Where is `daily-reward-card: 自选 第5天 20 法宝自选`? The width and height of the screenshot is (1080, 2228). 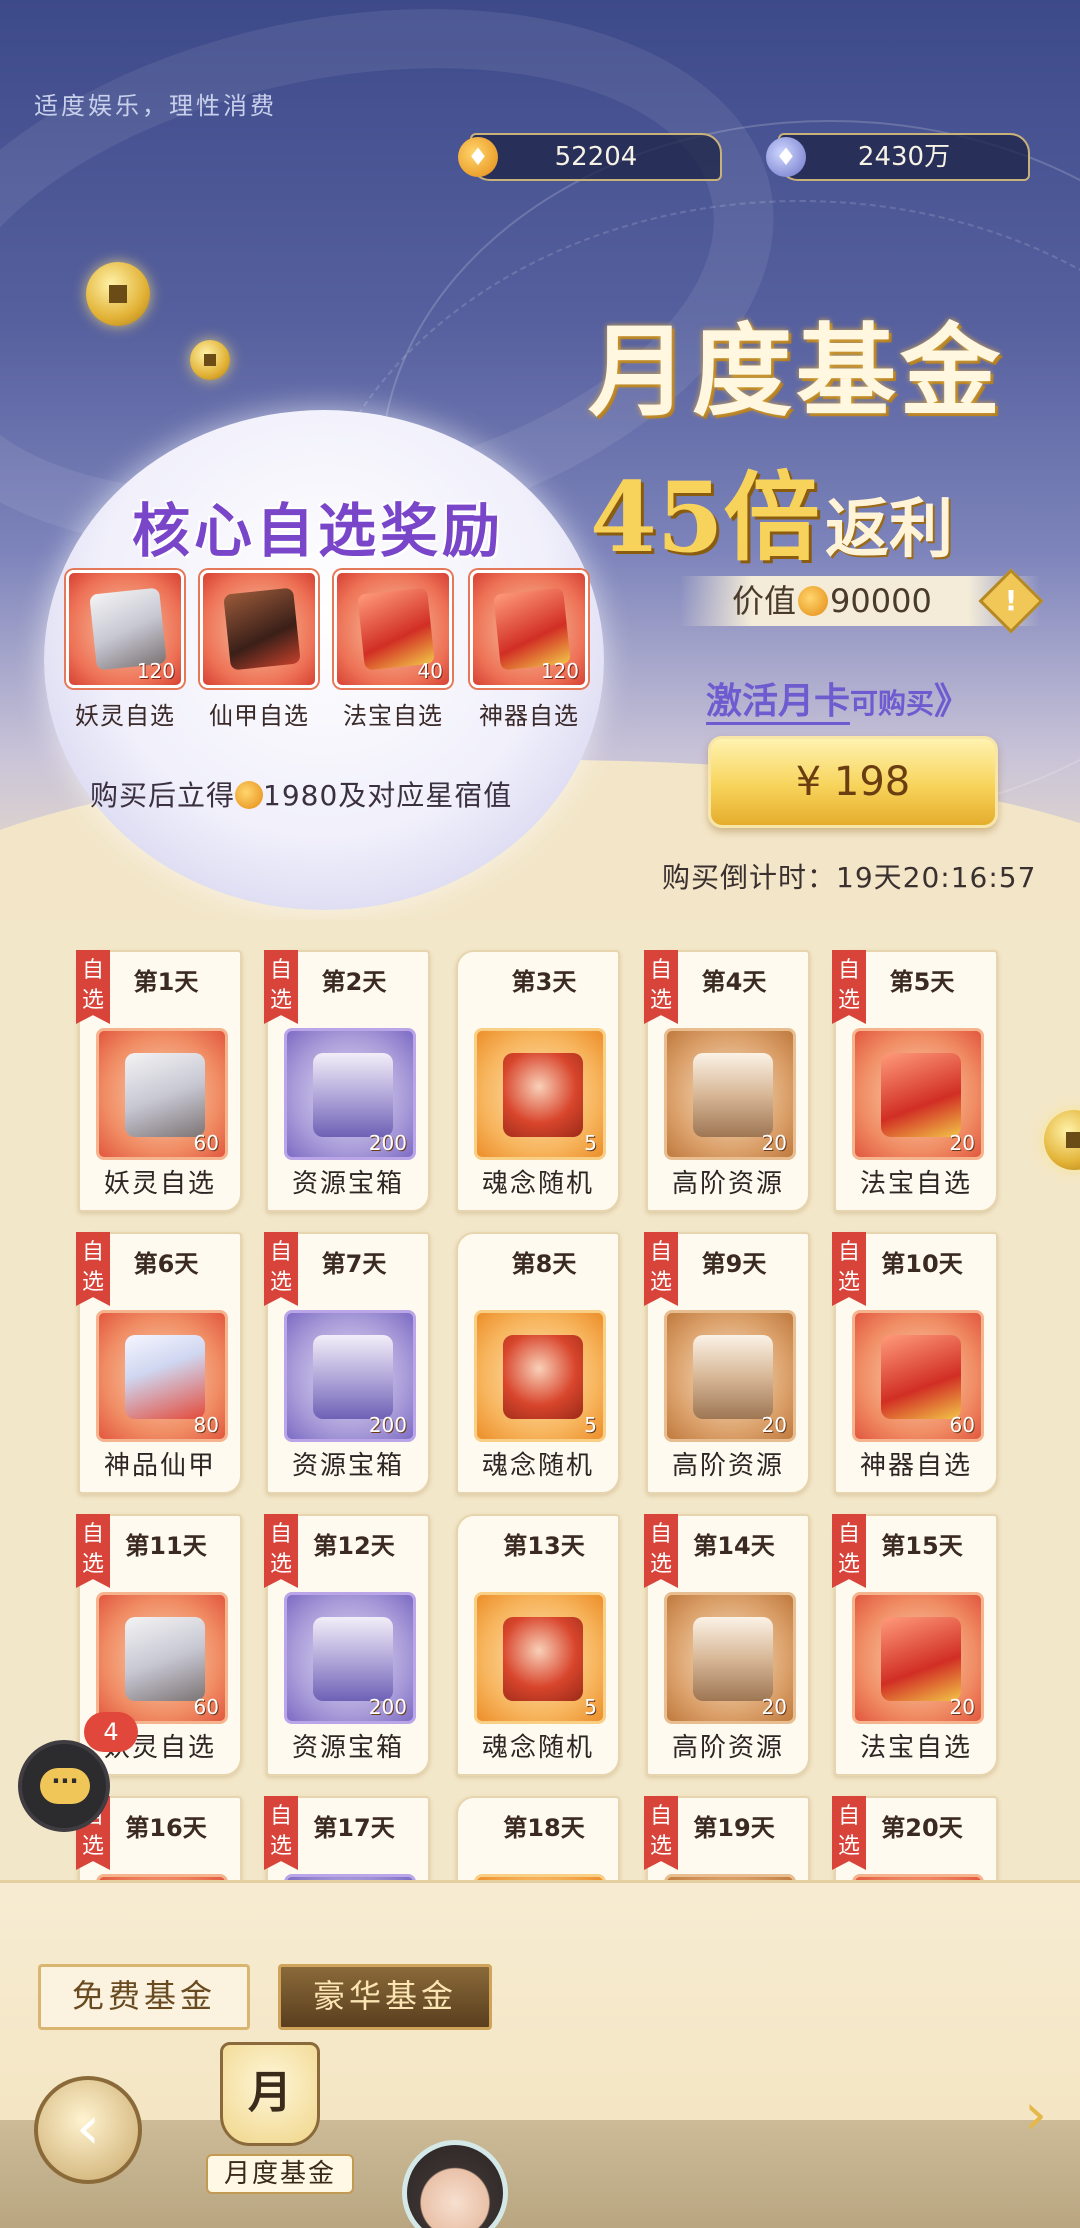
daily-reward-card: 自选 第5天 20 法宝自选 is located at coordinates (915, 1081).